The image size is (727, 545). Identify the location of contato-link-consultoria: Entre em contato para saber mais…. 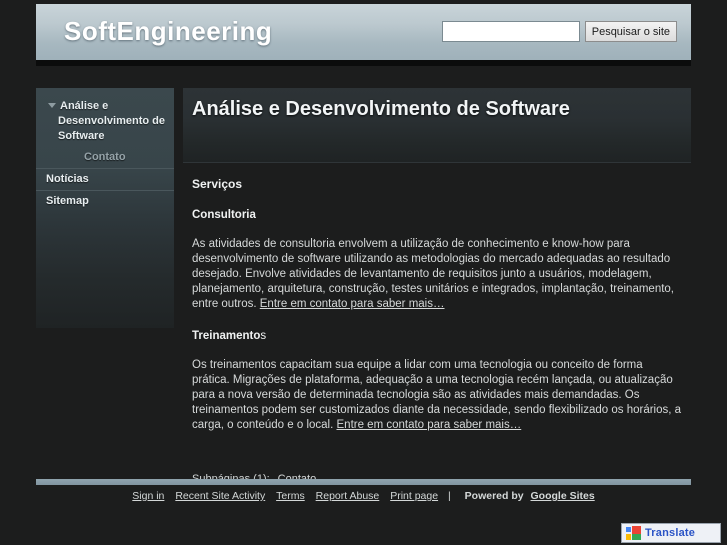
(352, 304).